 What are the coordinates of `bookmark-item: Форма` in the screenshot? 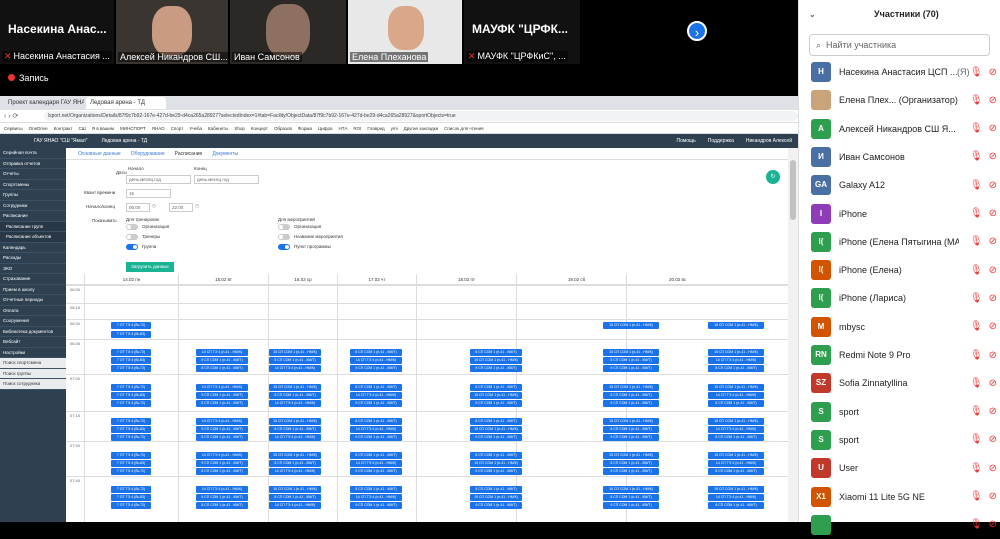 It's located at (305, 128).